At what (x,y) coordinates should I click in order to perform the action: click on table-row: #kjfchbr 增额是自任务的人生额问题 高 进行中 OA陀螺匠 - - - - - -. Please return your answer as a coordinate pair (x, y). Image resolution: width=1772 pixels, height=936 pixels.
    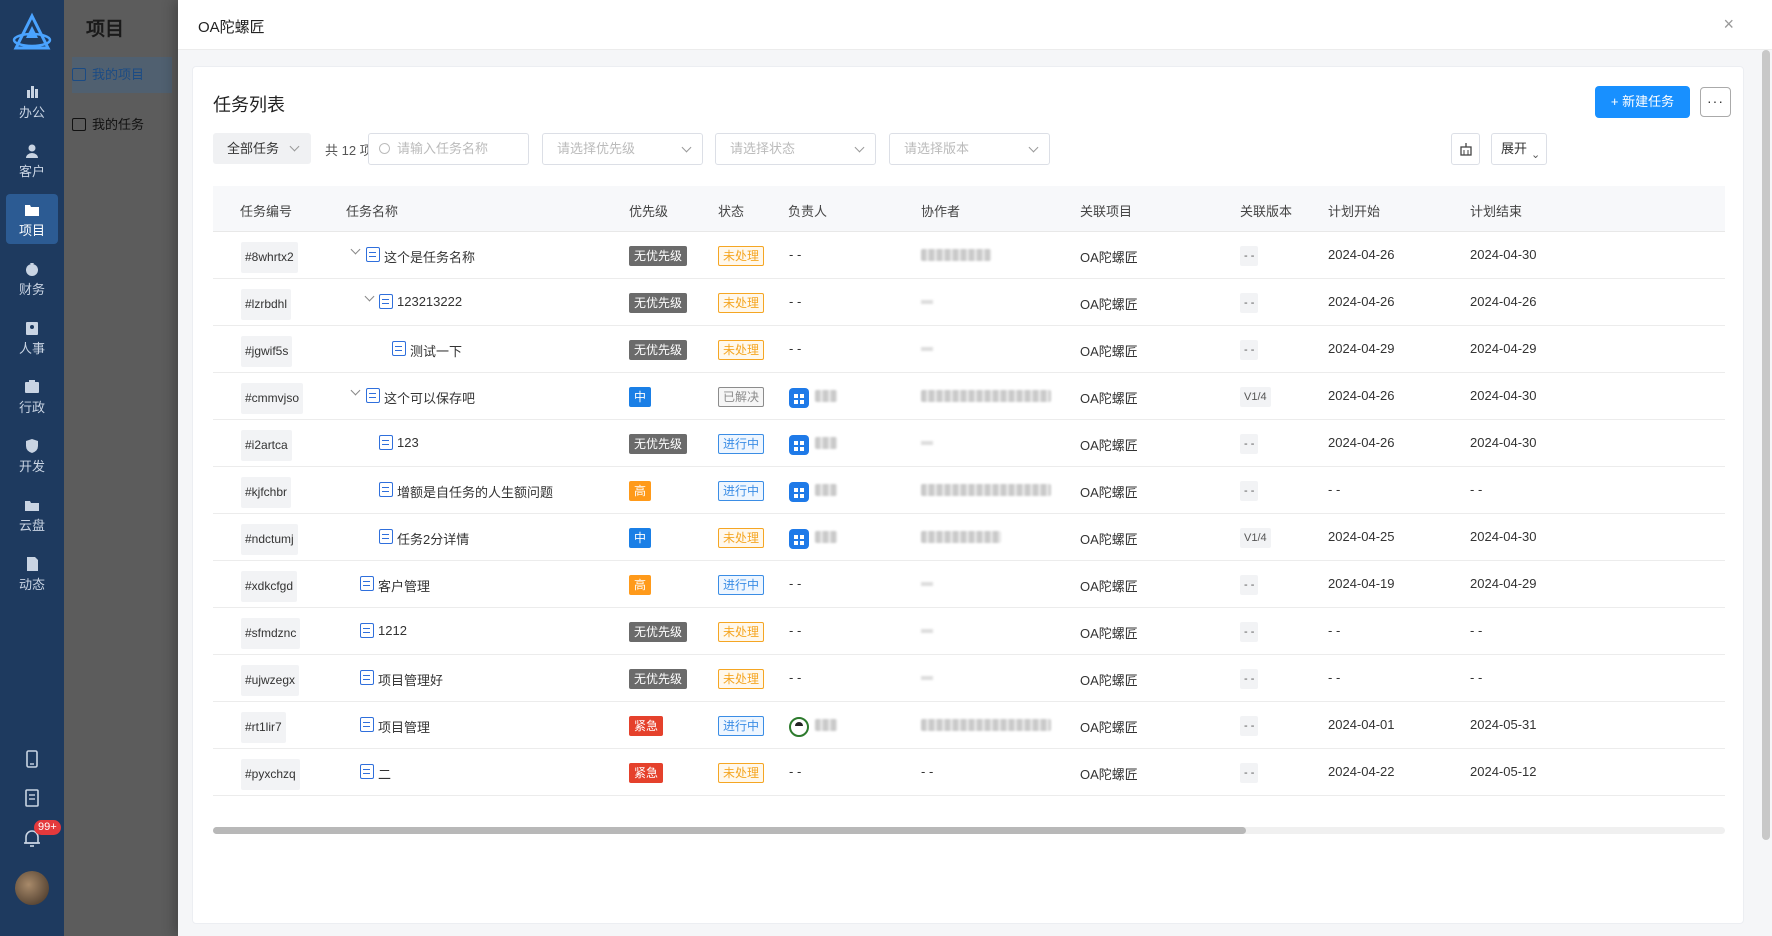
    Looking at the image, I should click on (969, 490).